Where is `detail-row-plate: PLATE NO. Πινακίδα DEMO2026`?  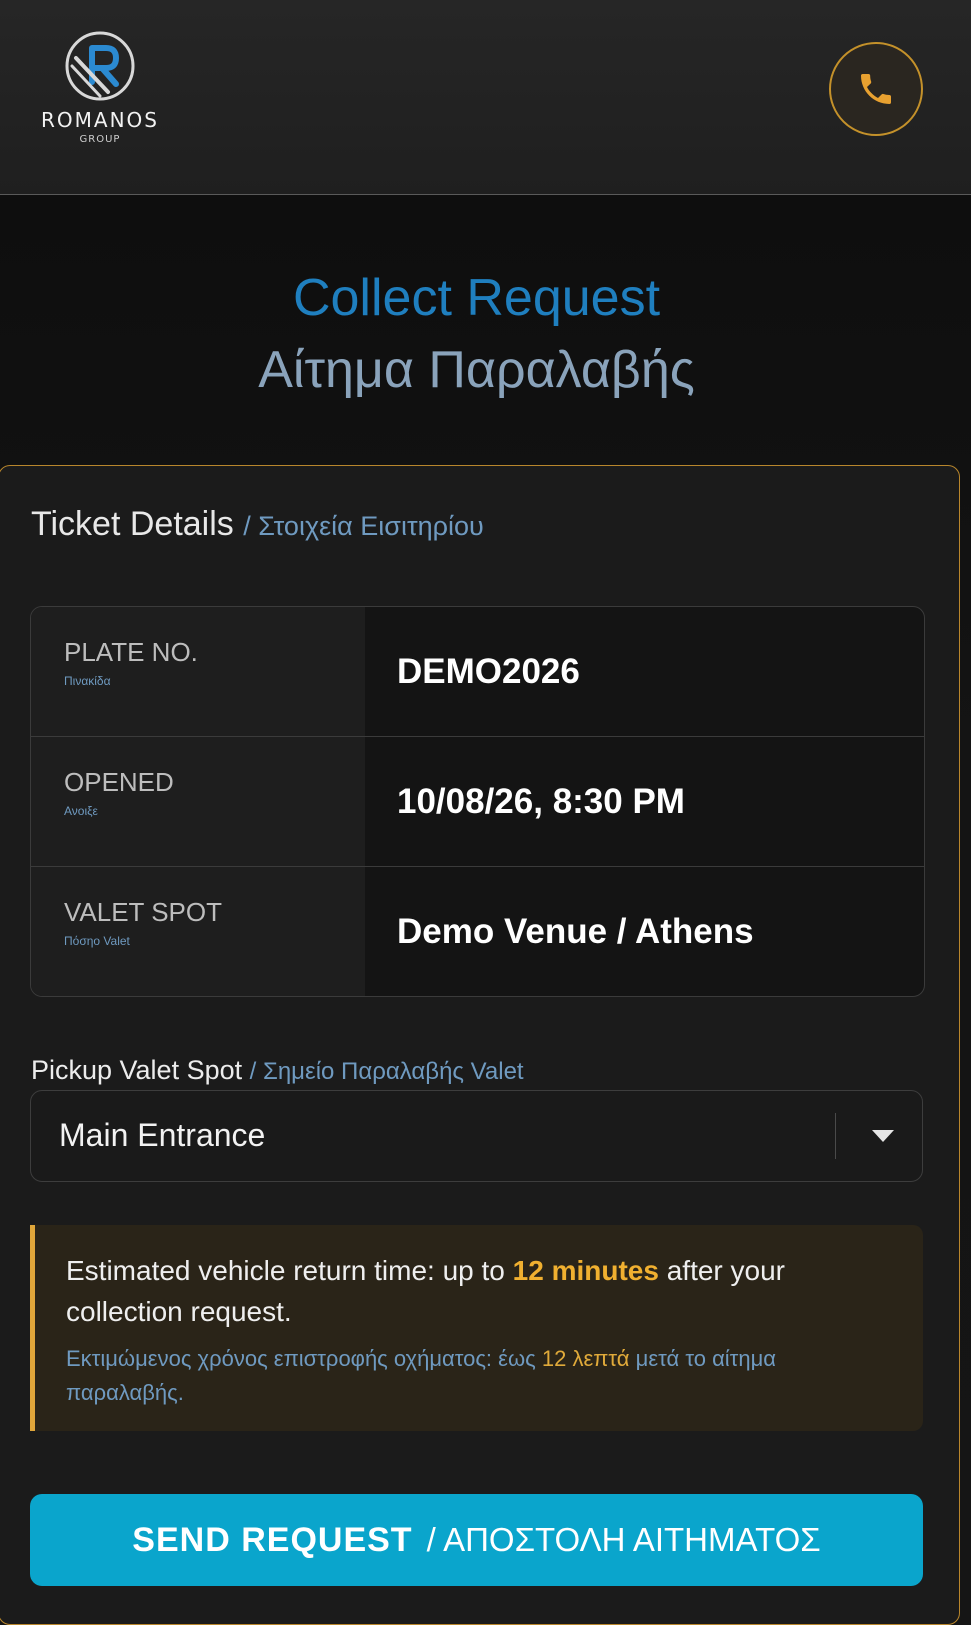 detail-row-plate: PLATE NO. Πινακίδα DEMO2026 is located at coordinates (477, 672).